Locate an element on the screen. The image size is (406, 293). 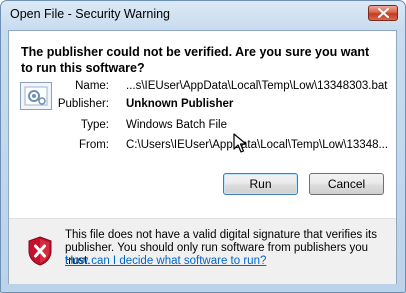
type-value: Windows Batch File is located at coordinates (176, 125).